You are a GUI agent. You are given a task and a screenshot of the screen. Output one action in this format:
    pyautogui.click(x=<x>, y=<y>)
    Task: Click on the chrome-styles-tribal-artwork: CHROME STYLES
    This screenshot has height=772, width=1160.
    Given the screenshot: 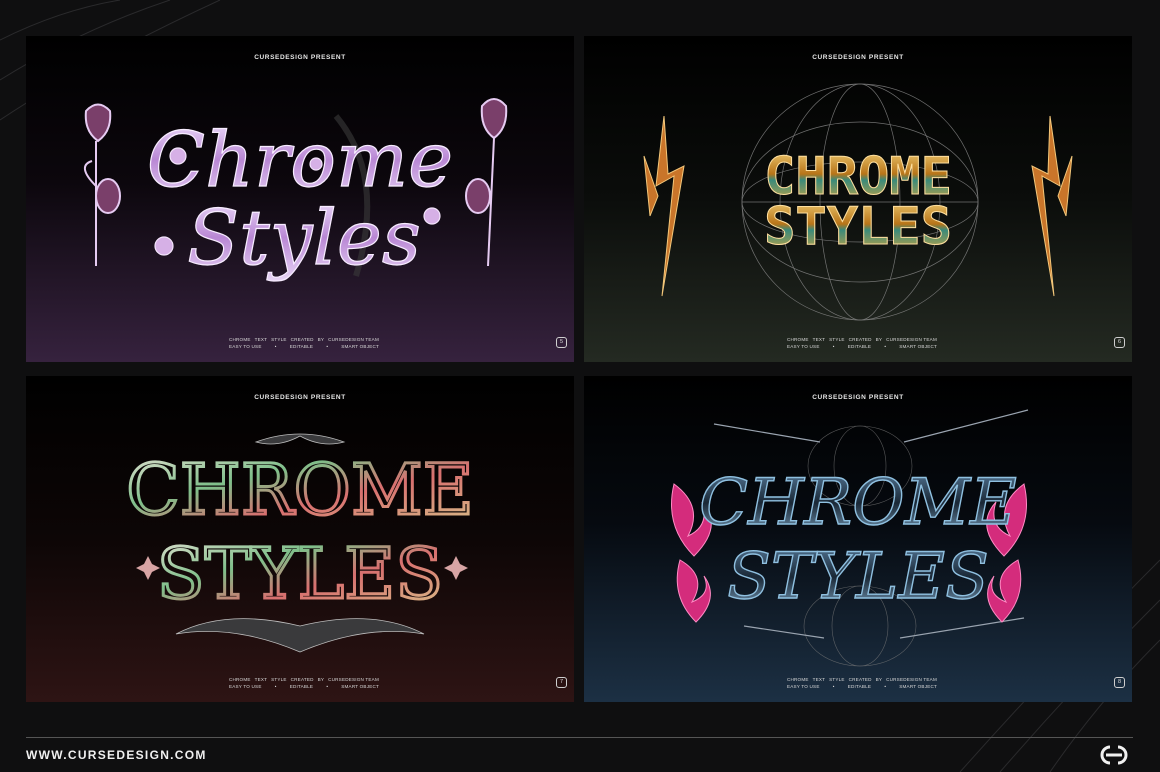 What is the action you would take?
    pyautogui.click(x=300, y=543)
    